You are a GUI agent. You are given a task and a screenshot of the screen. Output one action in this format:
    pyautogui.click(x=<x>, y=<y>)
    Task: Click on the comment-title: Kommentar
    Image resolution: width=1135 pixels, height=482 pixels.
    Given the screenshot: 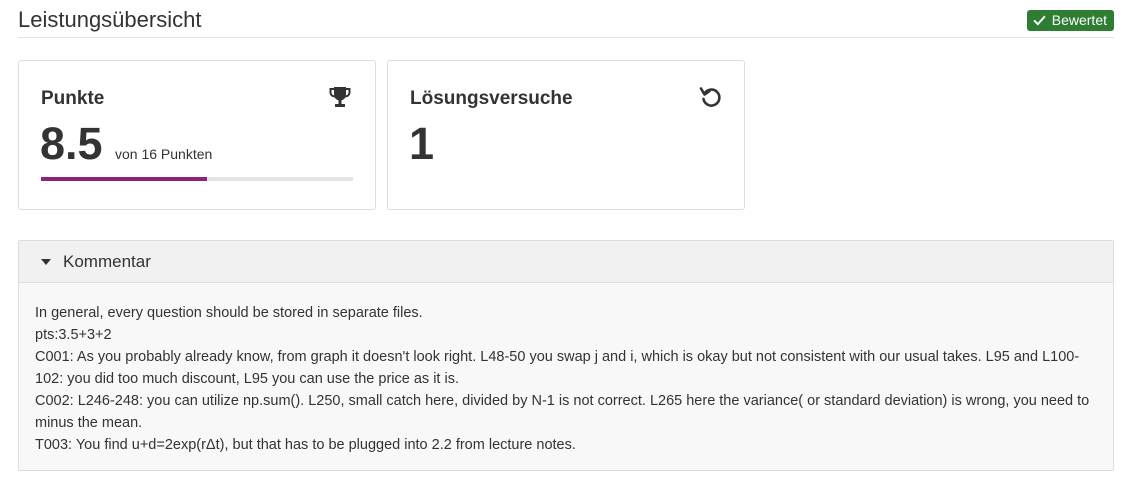 What is the action you would take?
    pyautogui.click(x=107, y=261)
    